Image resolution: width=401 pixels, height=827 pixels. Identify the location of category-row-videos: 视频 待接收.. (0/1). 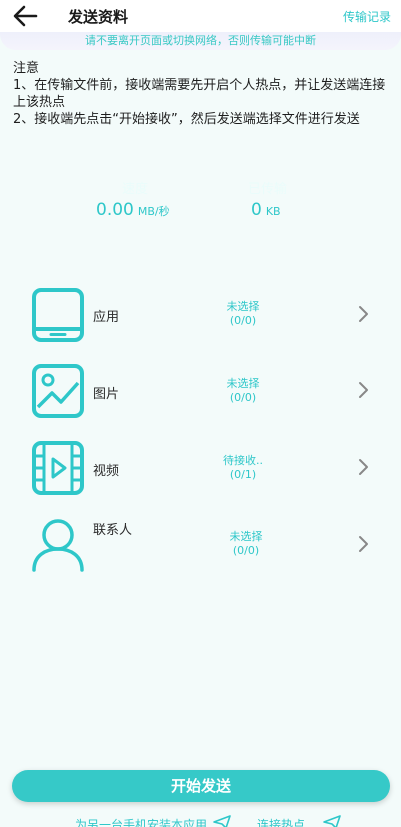
(200, 472).